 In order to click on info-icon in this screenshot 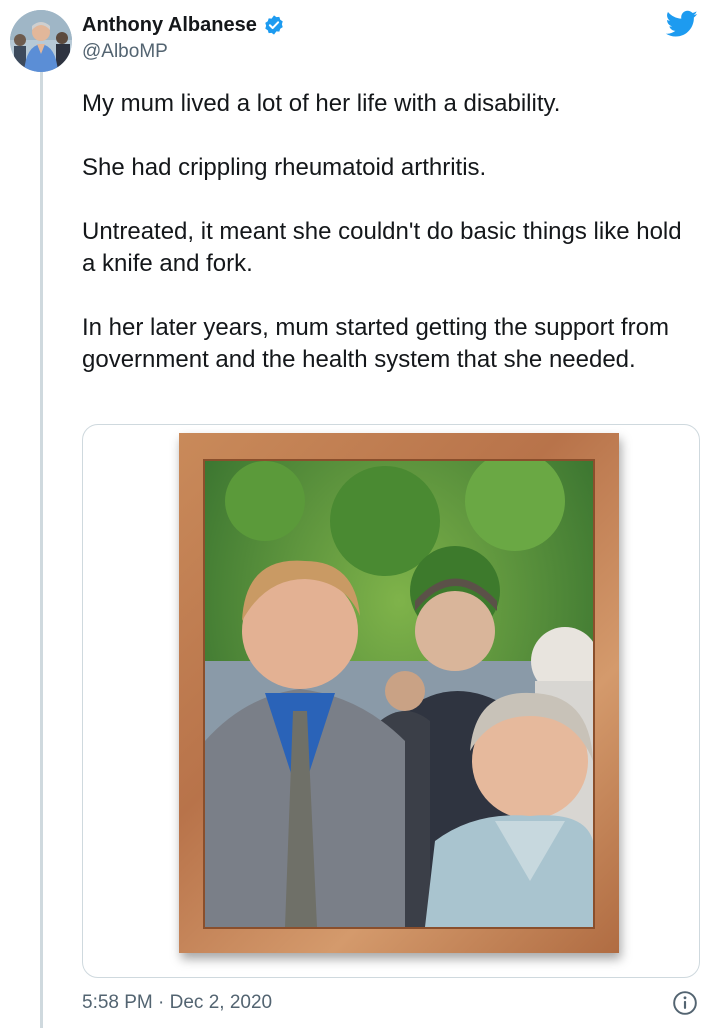, I will do `click(685, 1003)`.